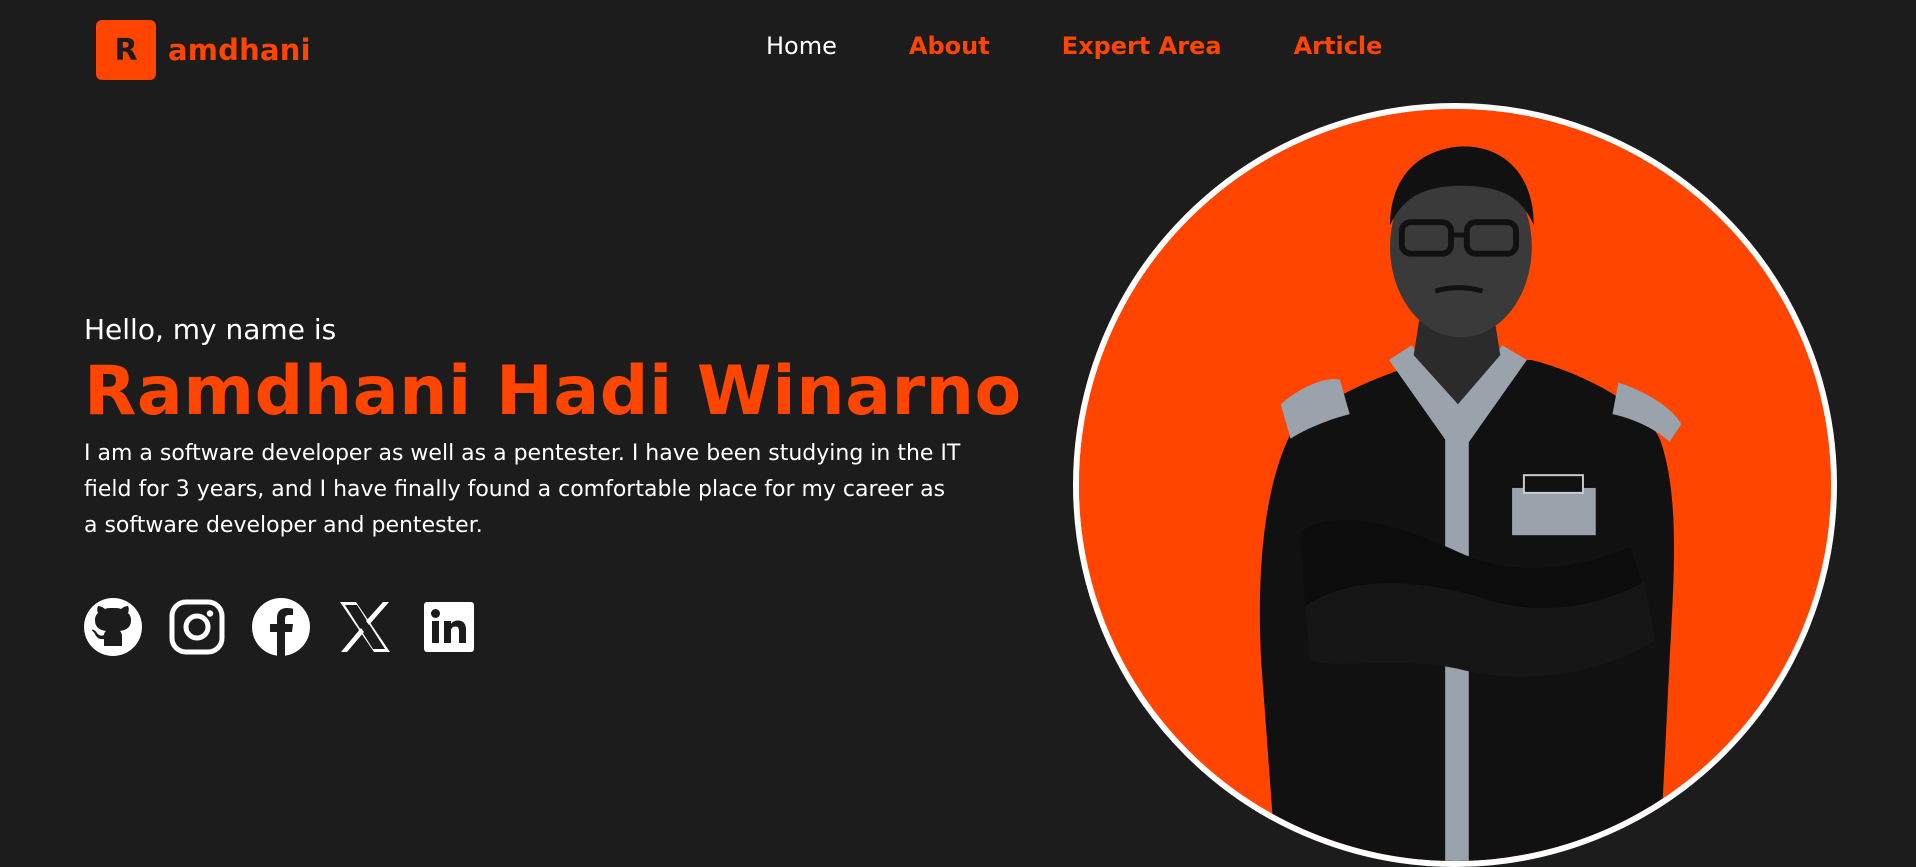  What do you see at coordinates (210, 329) in the screenshot?
I see `hero-greeting: Hello, my name is` at bounding box center [210, 329].